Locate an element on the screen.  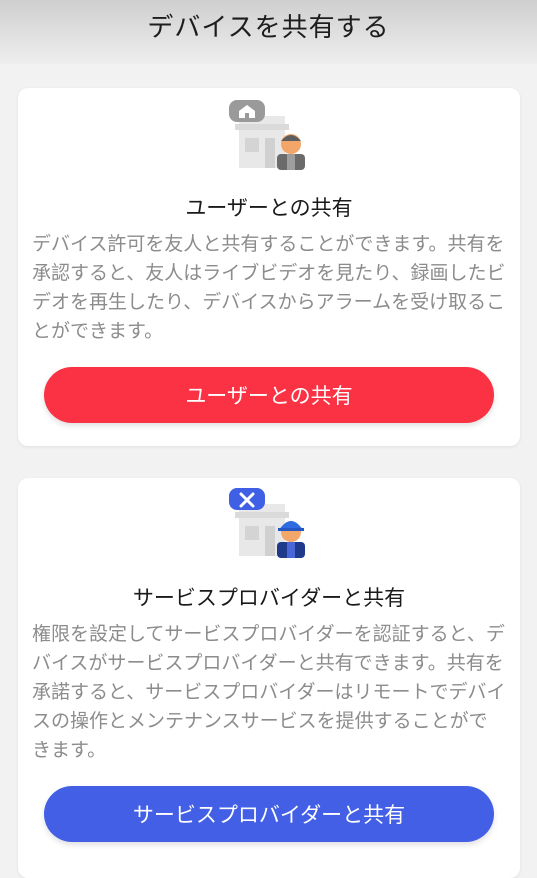
page-title: デバイスを共有する is located at coordinates (268, 27).